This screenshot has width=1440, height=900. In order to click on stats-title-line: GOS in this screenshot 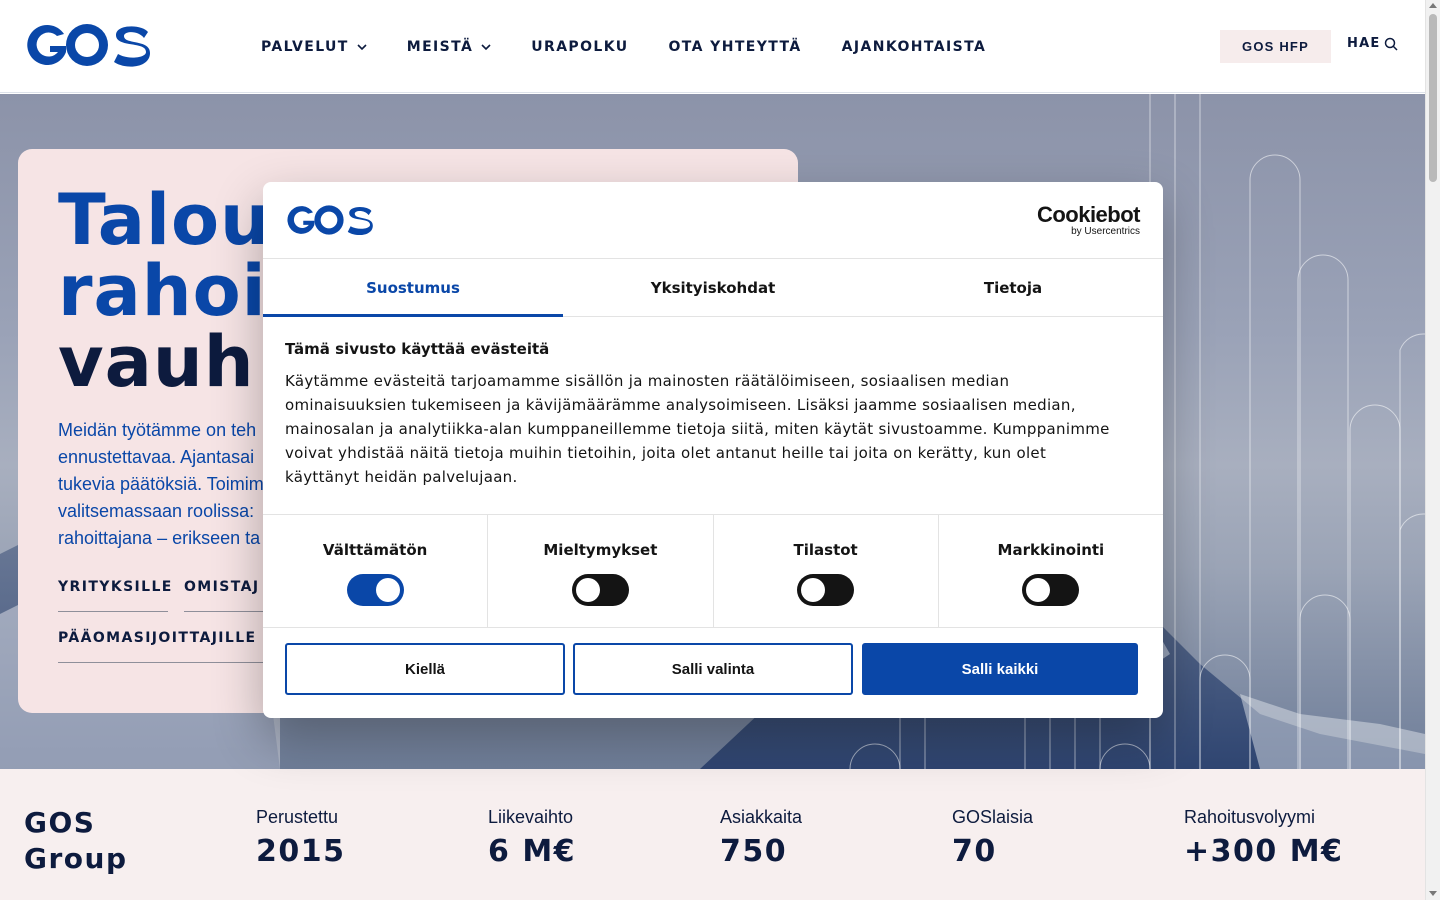, I will do `click(60, 822)`.